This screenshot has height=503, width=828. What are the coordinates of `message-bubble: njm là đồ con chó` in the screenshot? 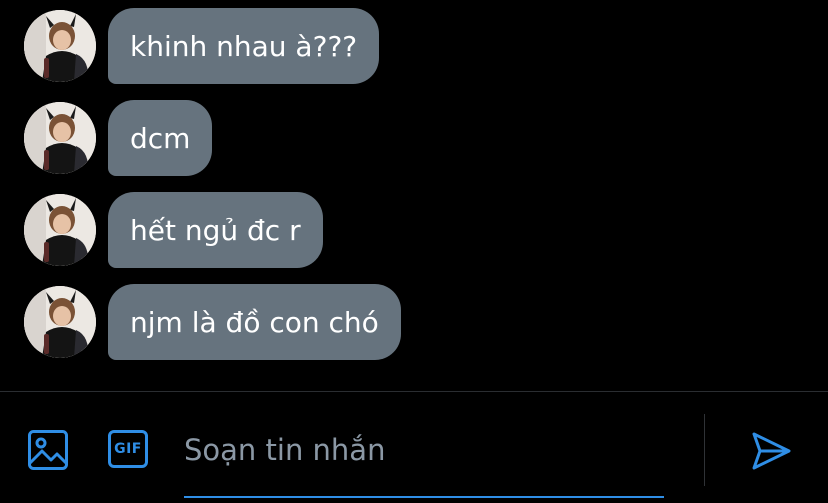 It's located at (254, 322).